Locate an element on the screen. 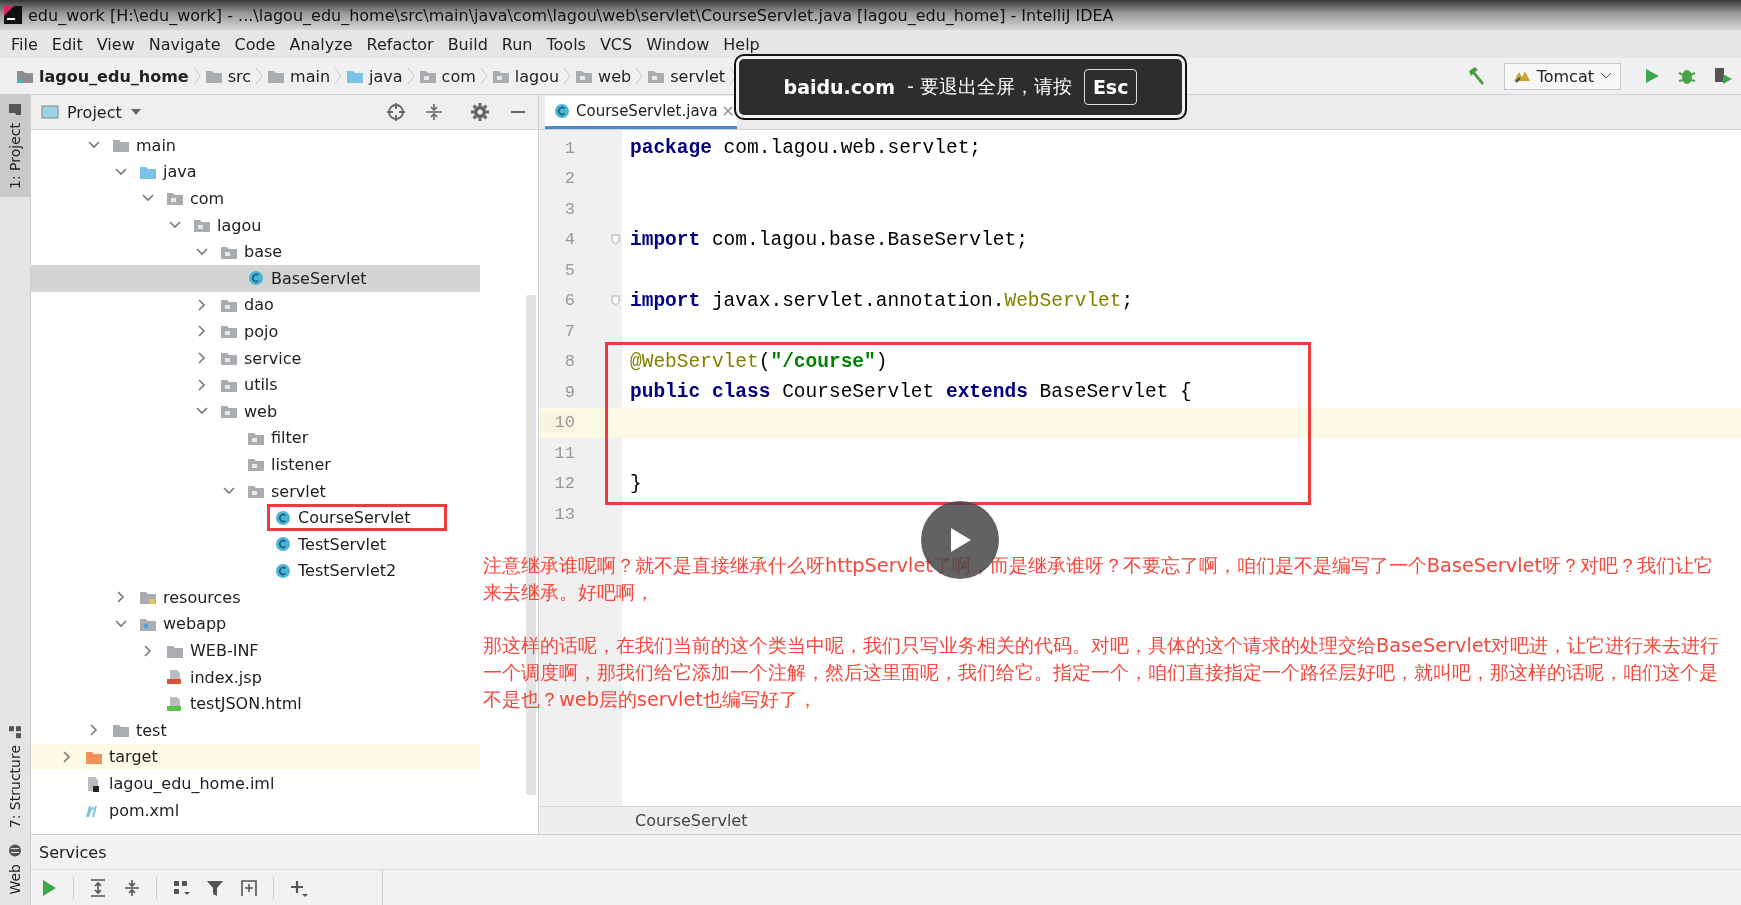 This screenshot has height=905, width=1741. tree-item: servlet is located at coordinates (255, 491).